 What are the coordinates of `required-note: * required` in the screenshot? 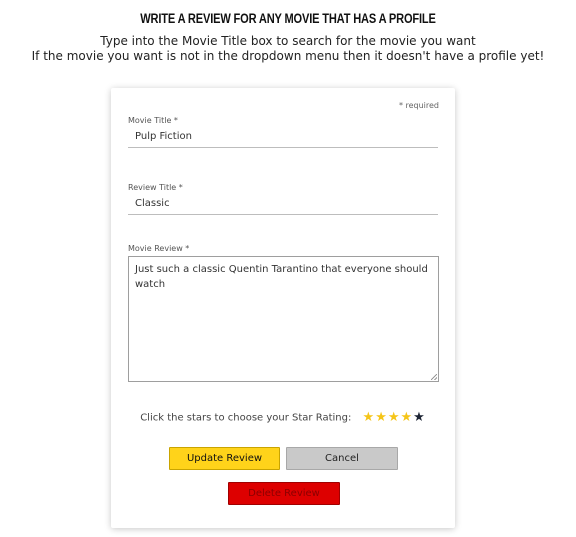 It's located at (418, 105).